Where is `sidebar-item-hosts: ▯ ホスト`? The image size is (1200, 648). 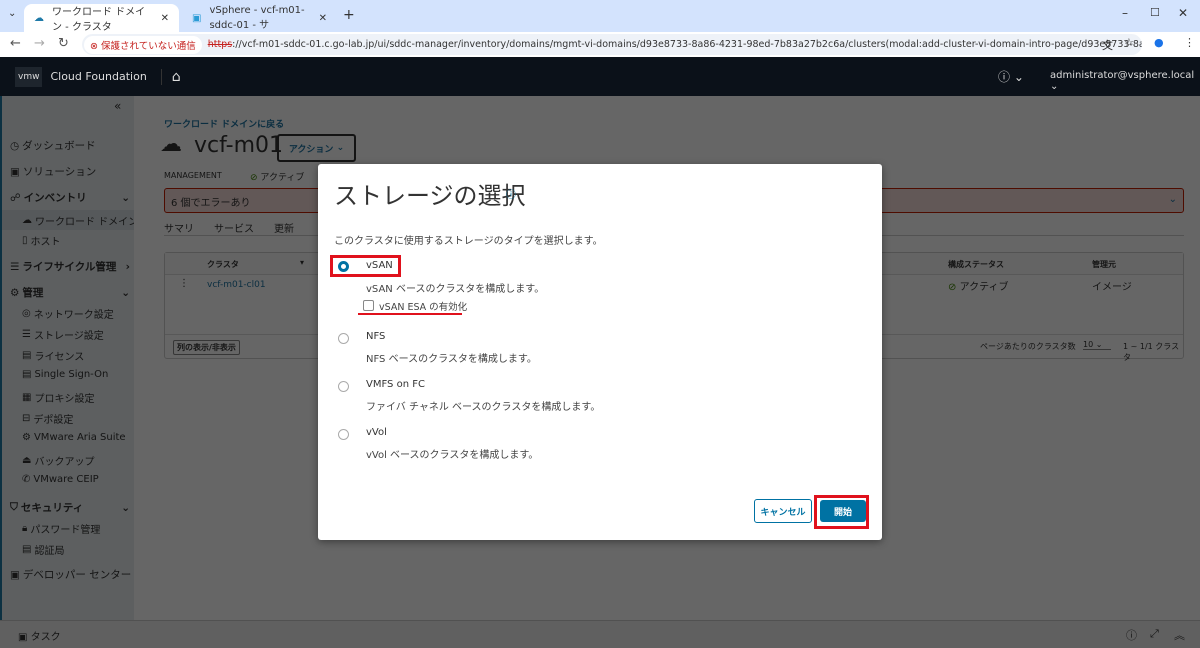 sidebar-item-hosts: ▯ ホスト is located at coordinates (41, 240).